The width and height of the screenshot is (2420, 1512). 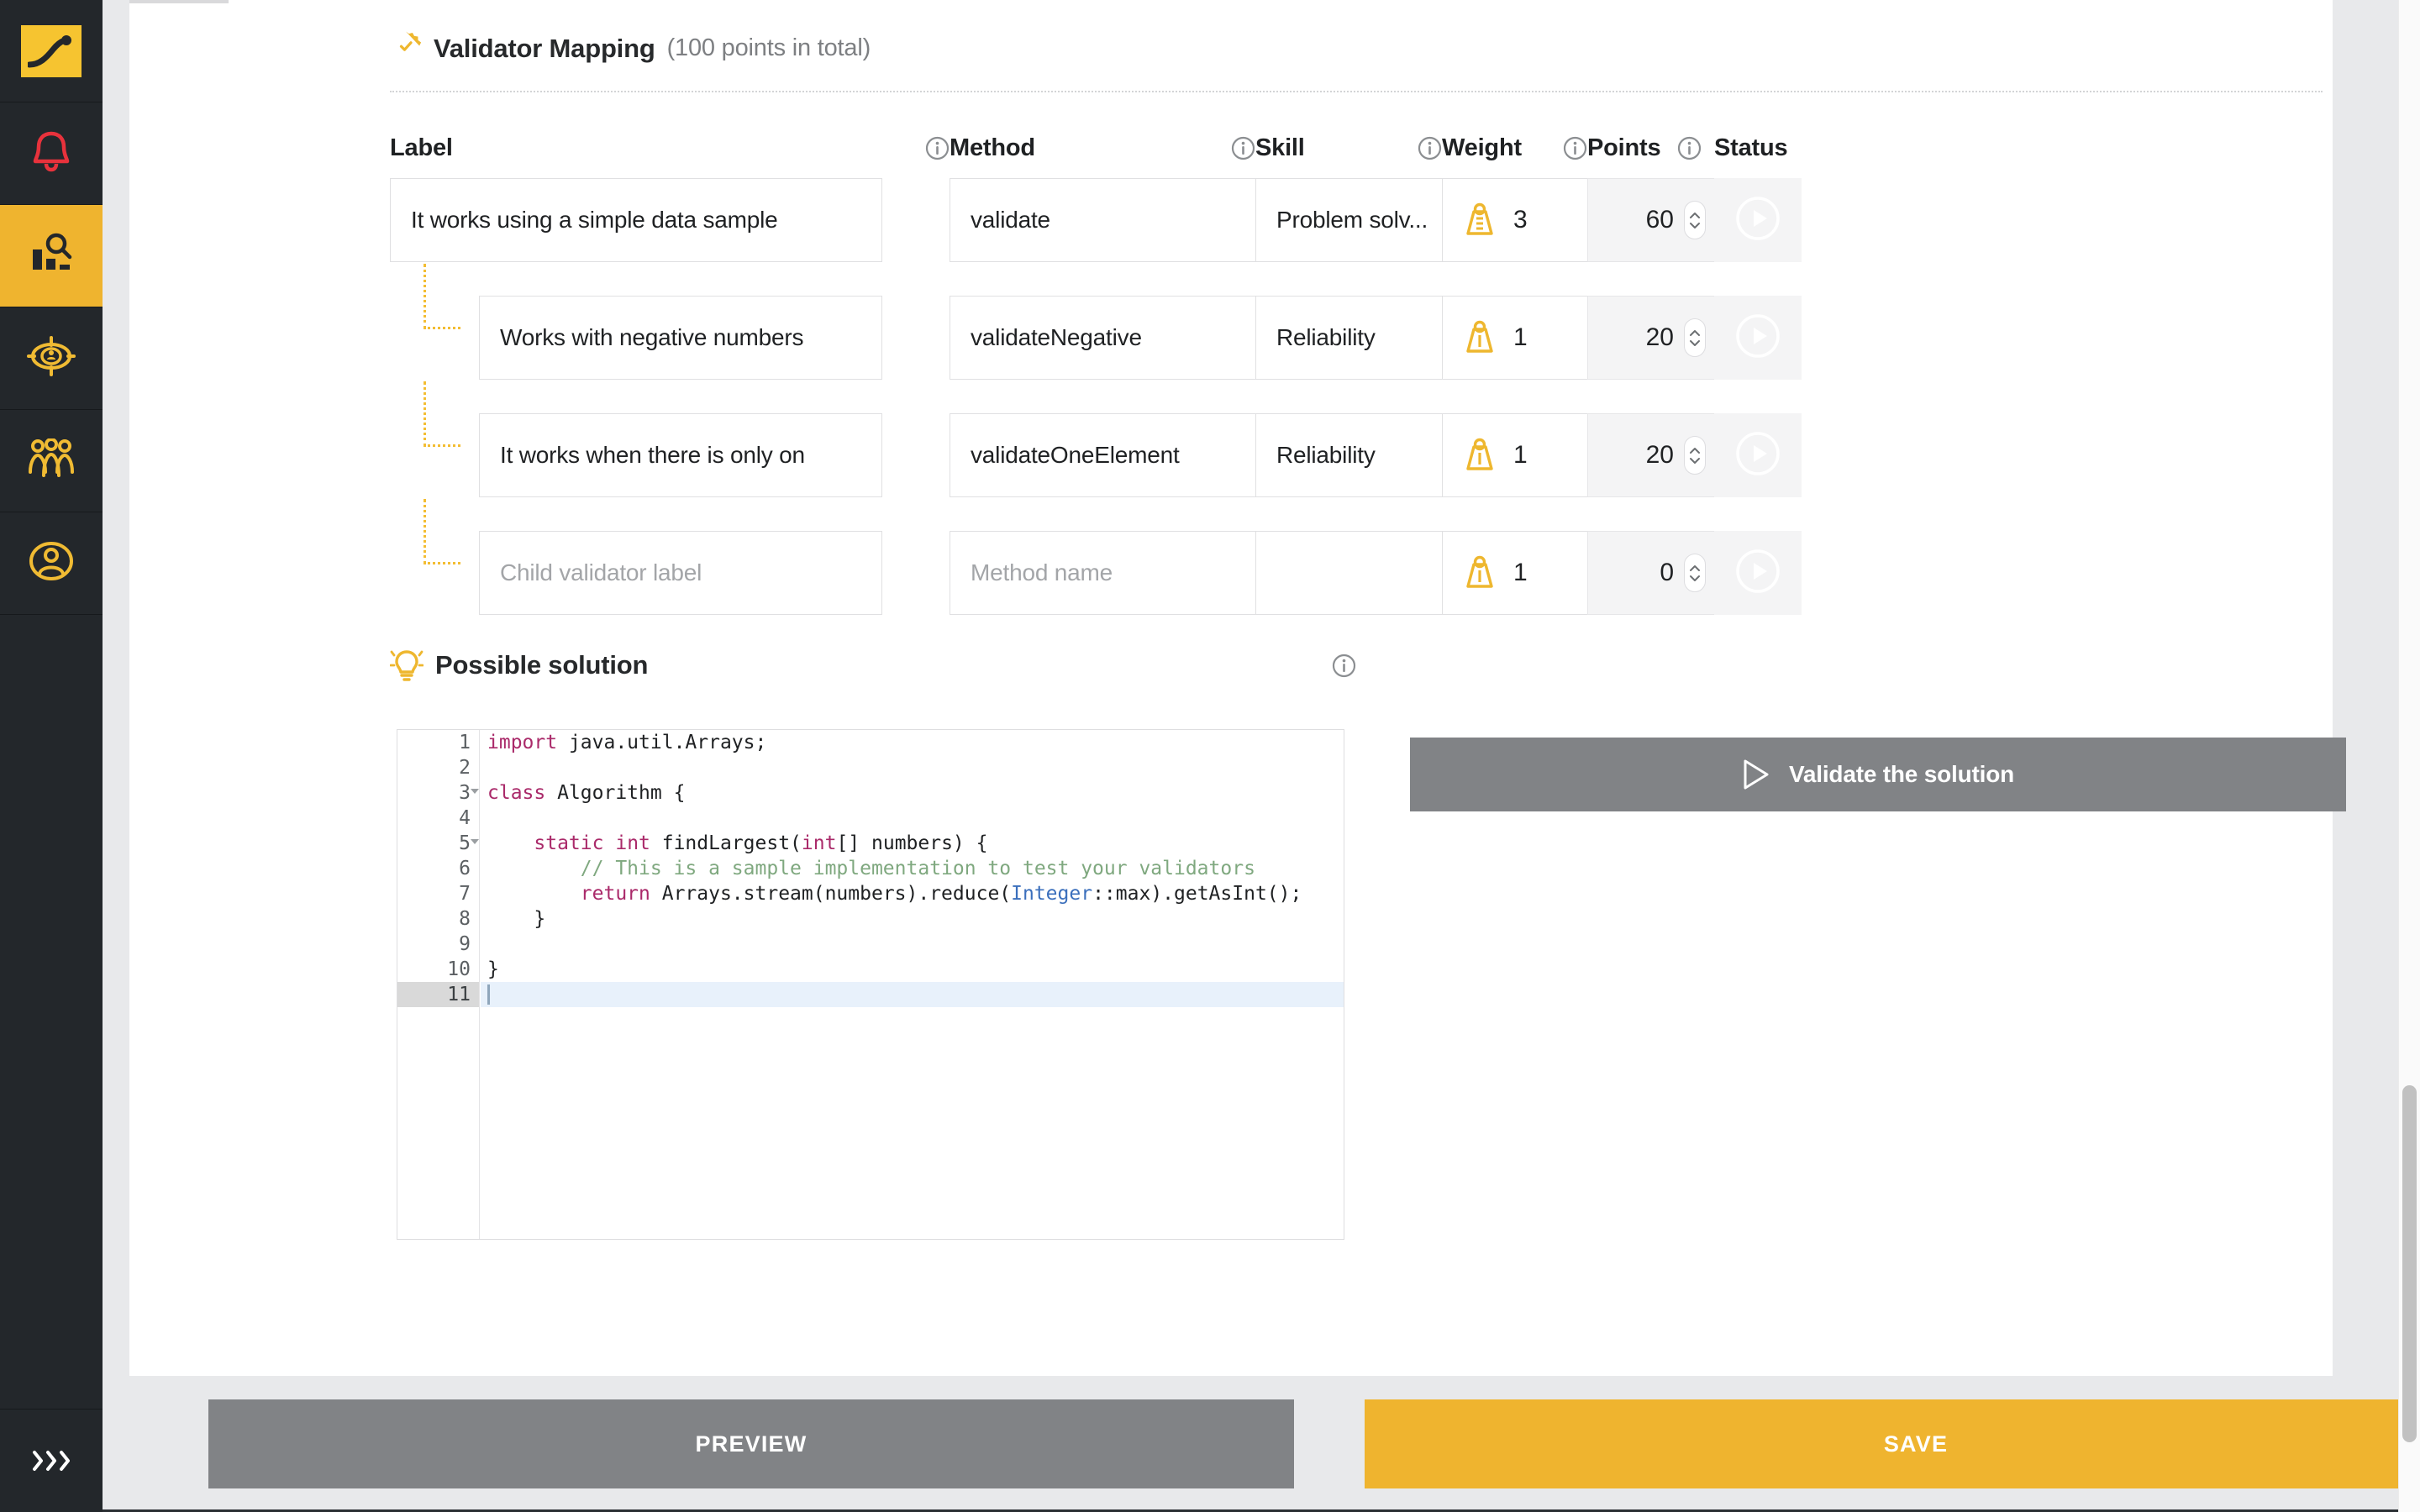 What do you see at coordinates (179, 1) in the screenshot?
I see `section-above-tab` at bounding box center [179, 1].